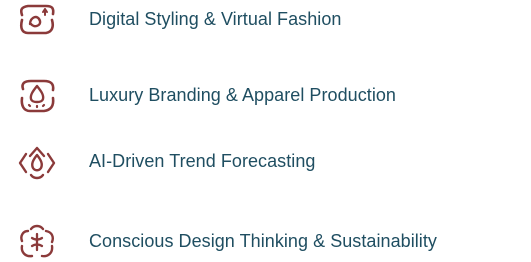 Image resolution: width=531 pixels, height=262 pixels. I want to click on flower-cycle-icon, so click(37, 242).